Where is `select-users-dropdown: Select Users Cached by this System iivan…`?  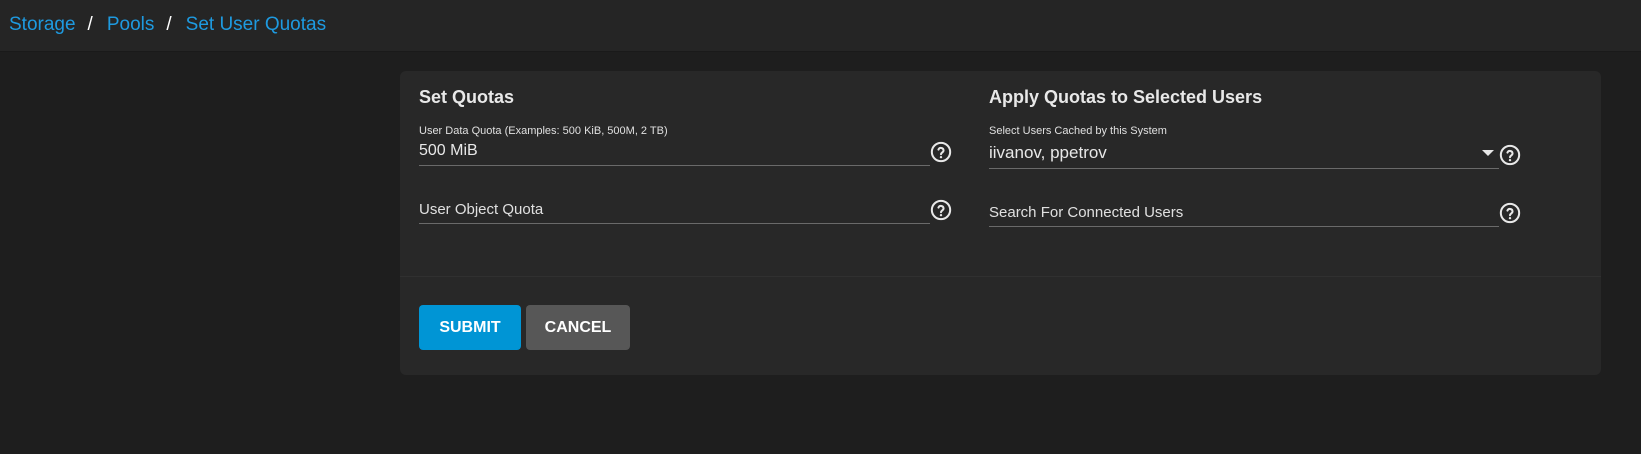 select-users-dropdown: Select Users Cached by this System iivan… is located at coordinates (1244, 148).